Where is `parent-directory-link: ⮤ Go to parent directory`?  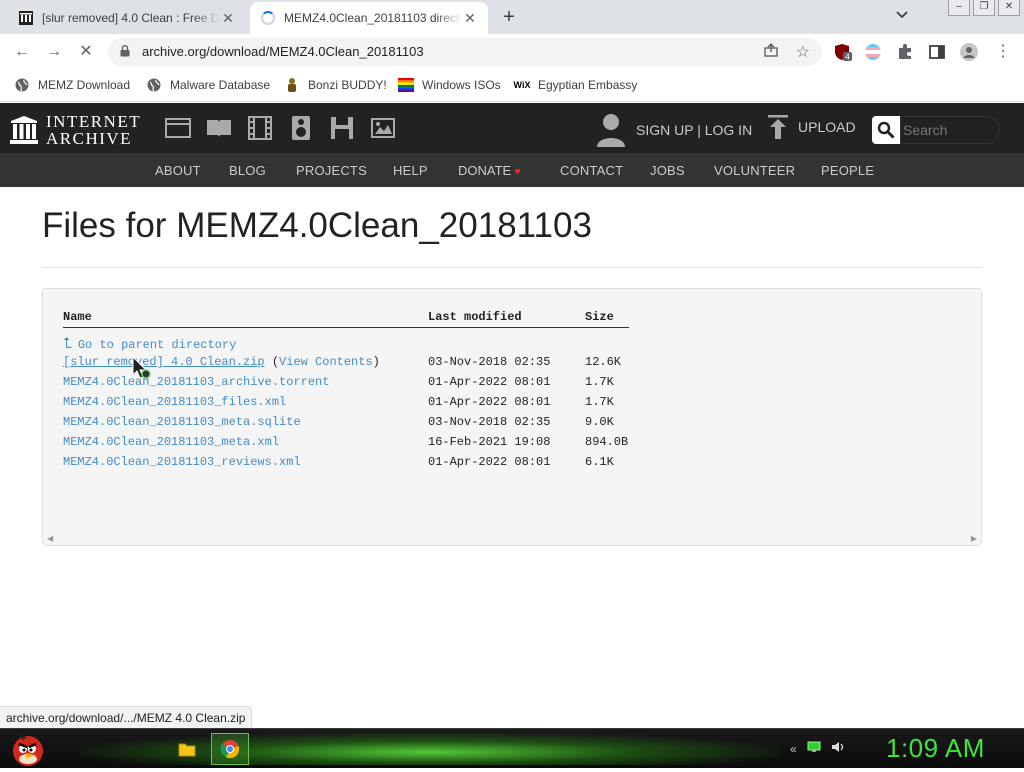 parent-directory-link: ⮤ Go to parent directory is located at coordinates (149, 344).